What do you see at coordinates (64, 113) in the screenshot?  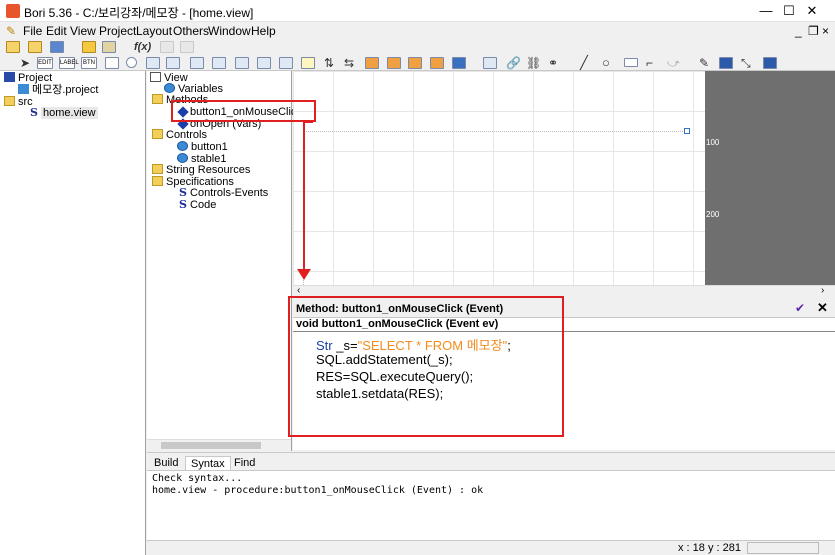 I see `tree-item-home-view: S home.view` at bounding box center [64, 113].